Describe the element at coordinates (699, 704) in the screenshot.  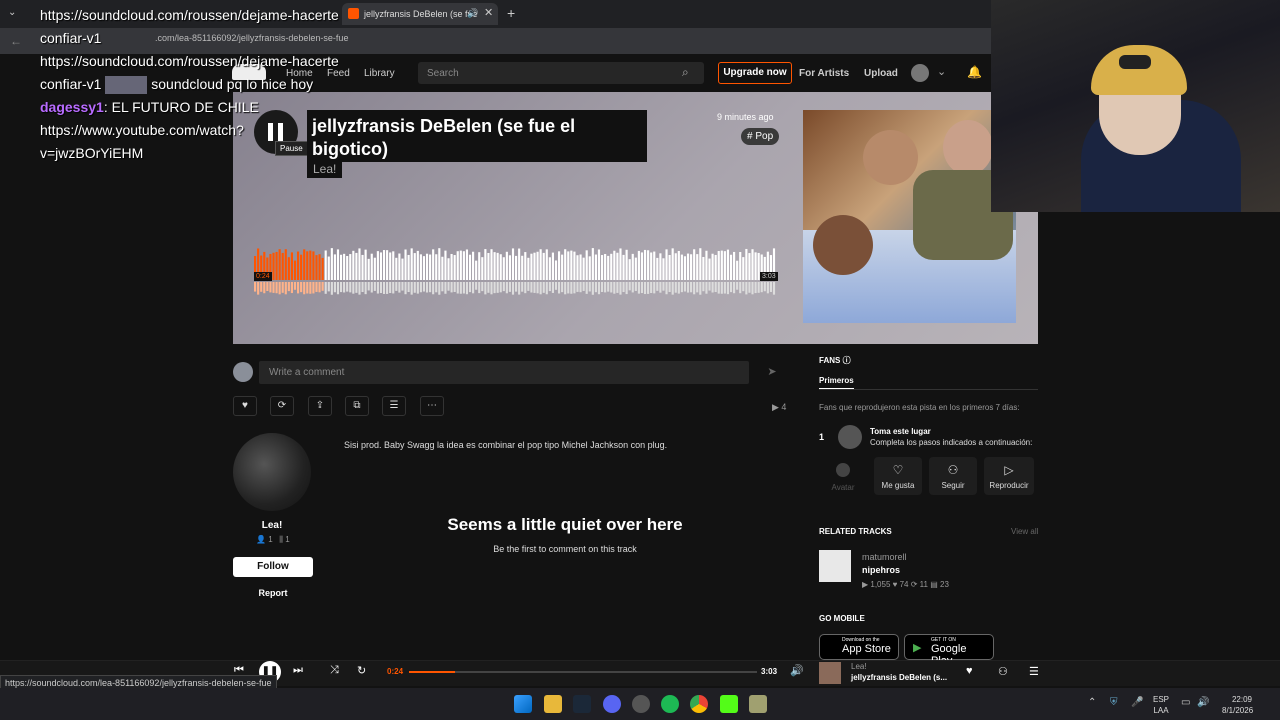
I see `chrome-icon` at that location.